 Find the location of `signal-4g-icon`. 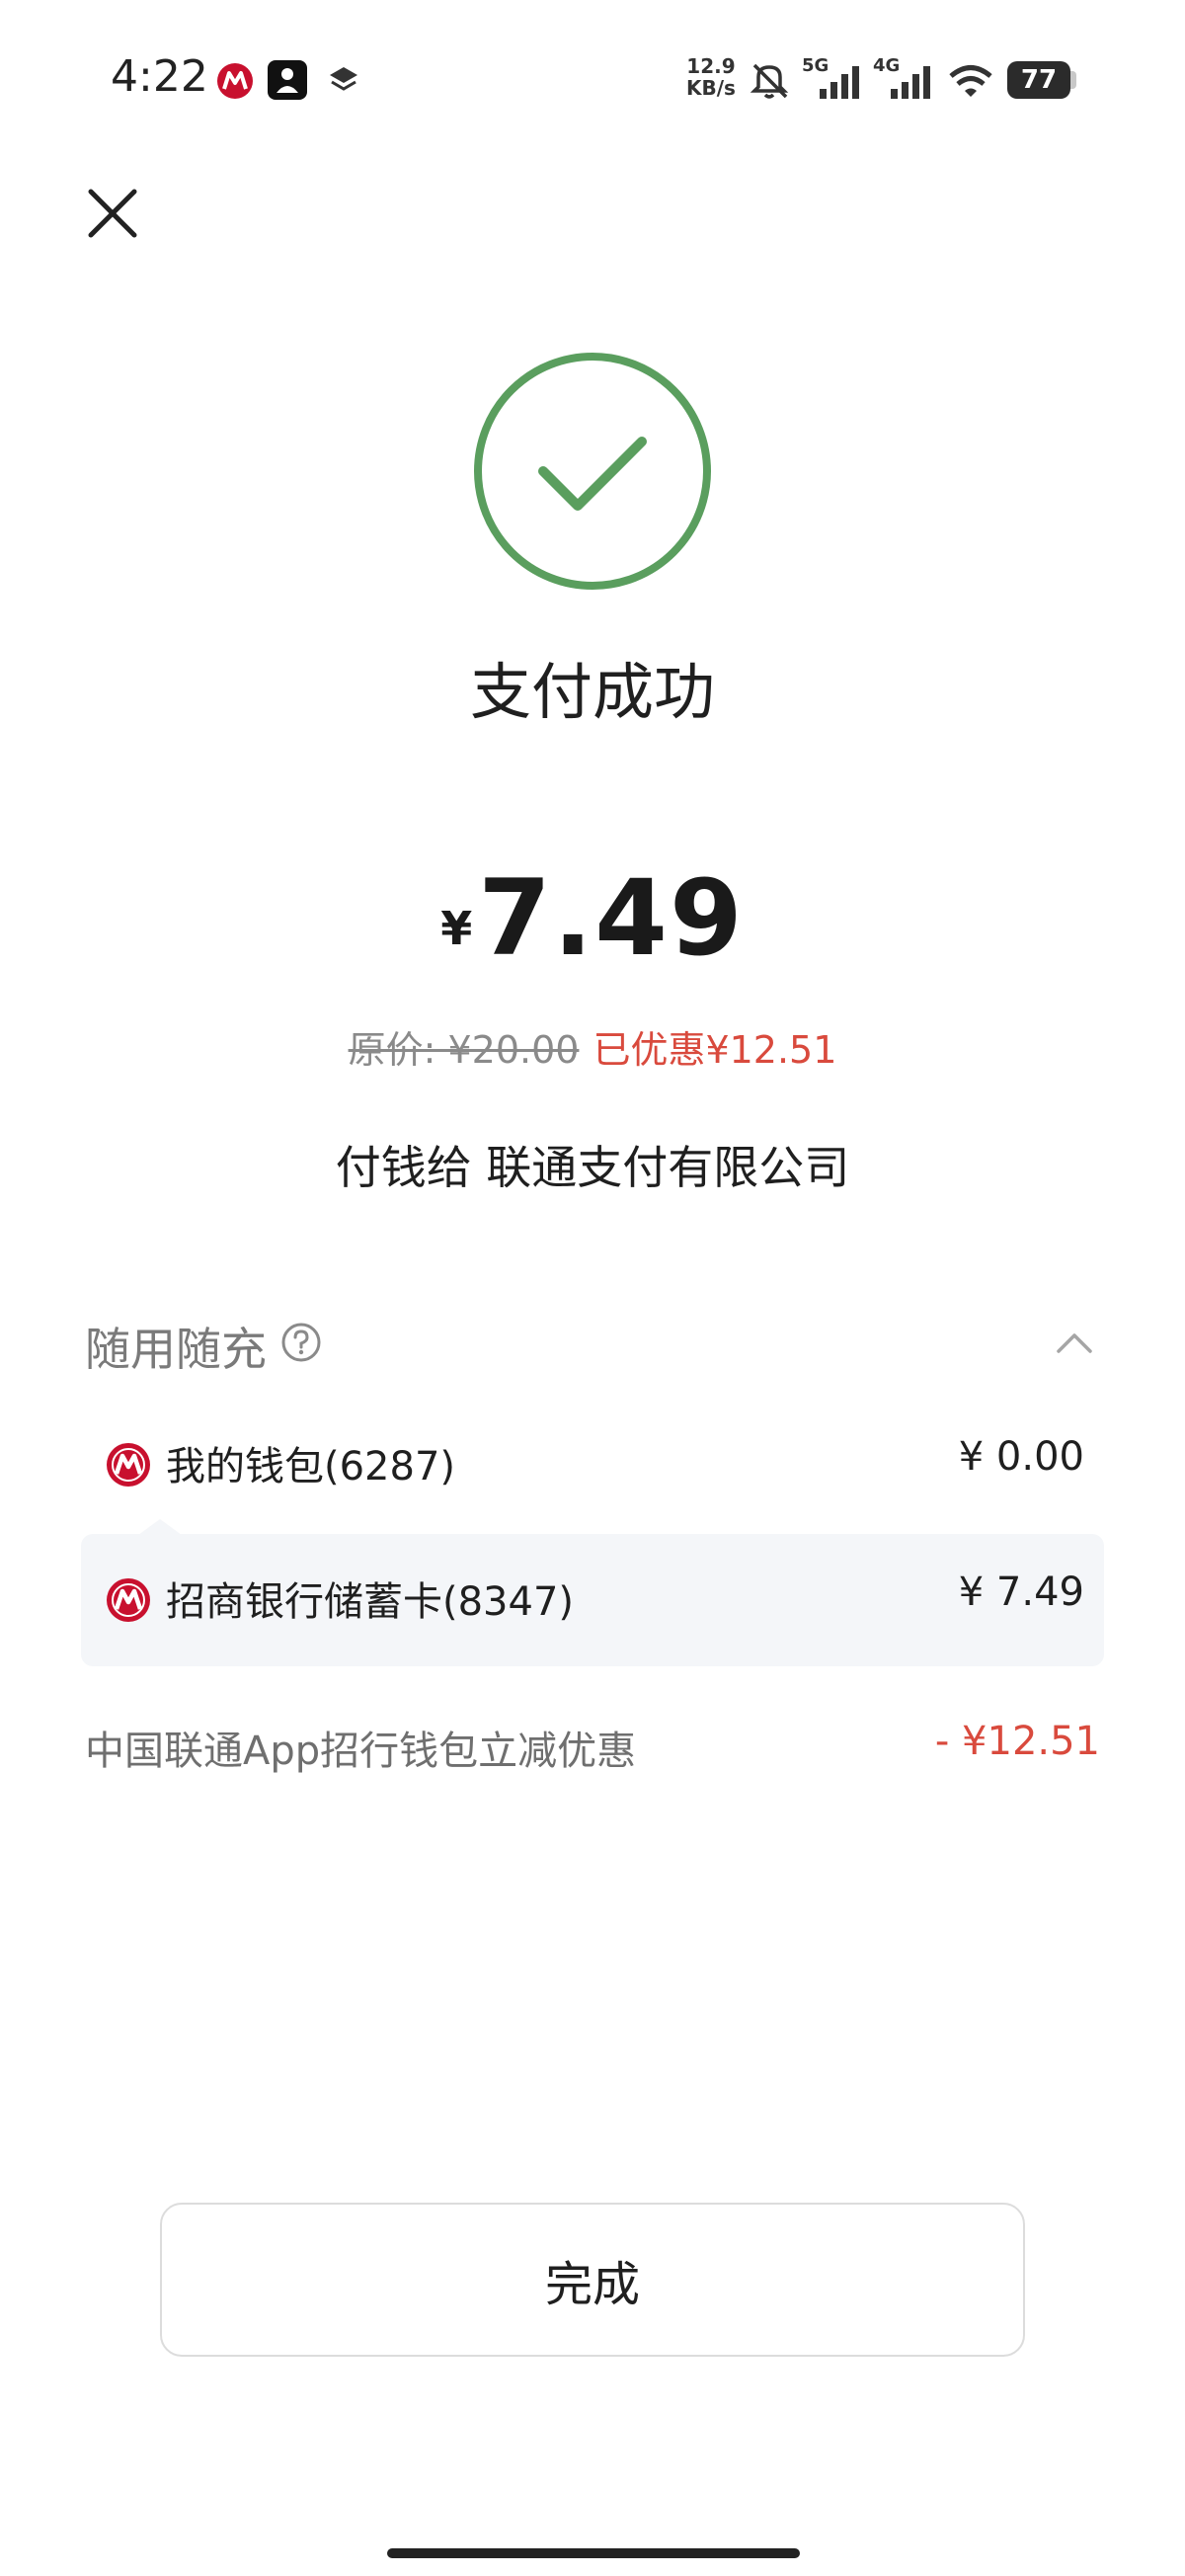

signal-4g-icon is located at coordinates (911, 82).